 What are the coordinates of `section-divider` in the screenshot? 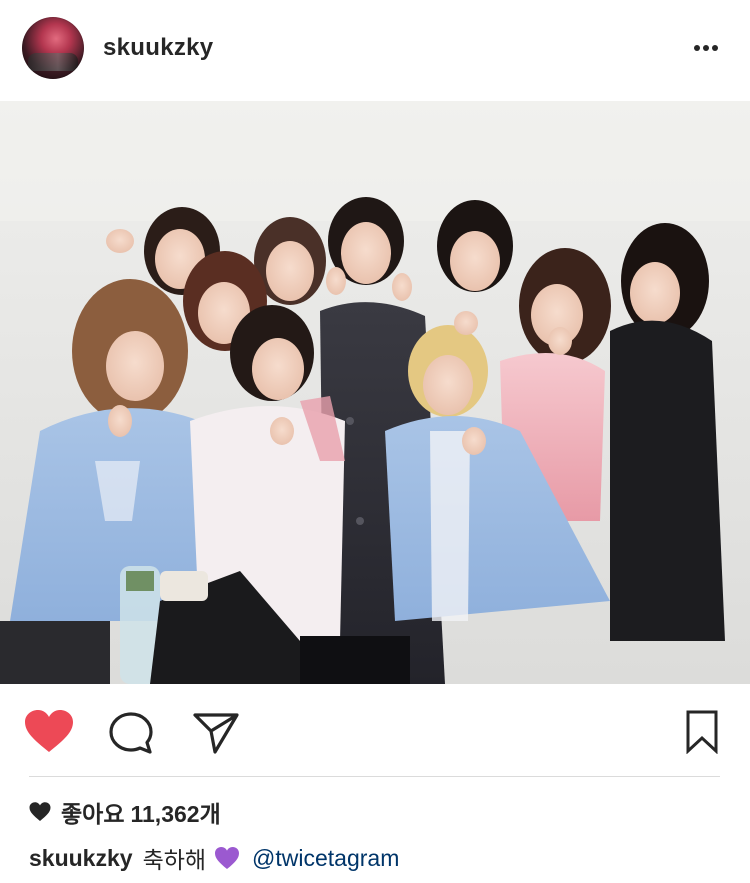 It's located at (374, 776).